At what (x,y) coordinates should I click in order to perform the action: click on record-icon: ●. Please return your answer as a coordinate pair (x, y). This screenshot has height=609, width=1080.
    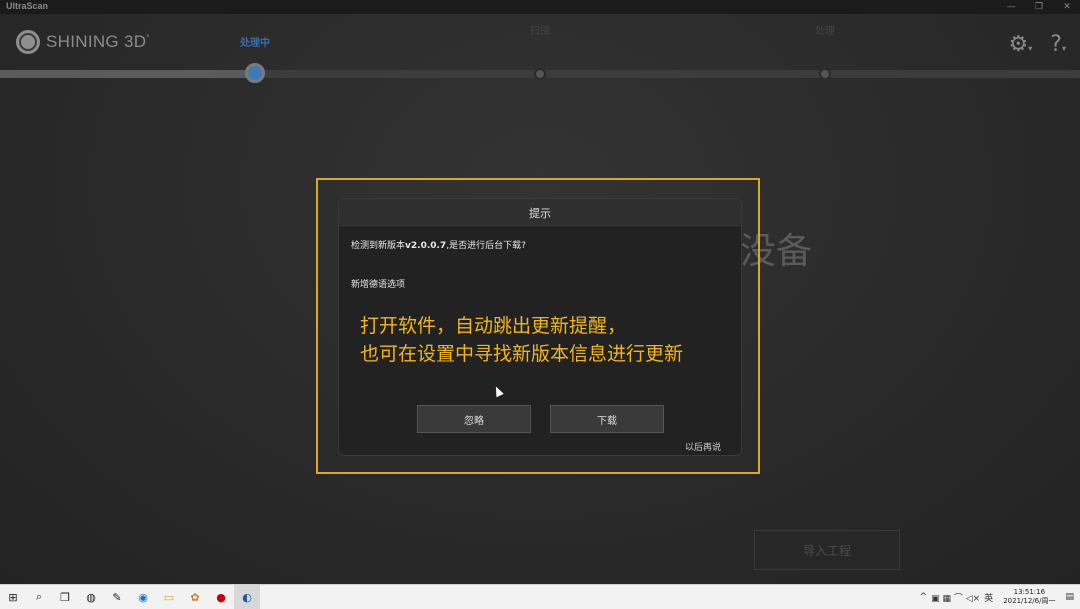
    Looking at the image, I should click on (221, 597).